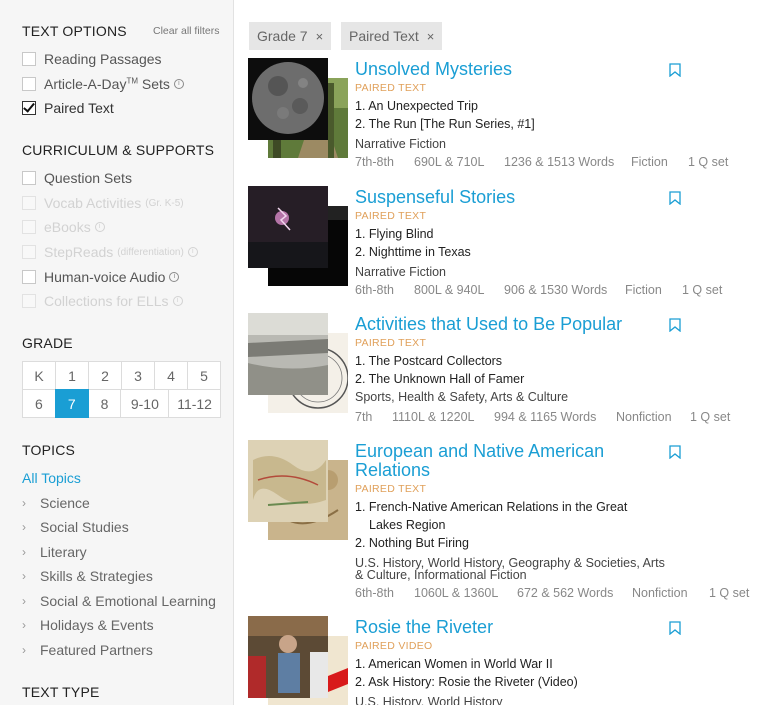  Describe the element at coordinates (407, 525) in the screenshot. I see `paired-item-continued: Lakes Region` at that location.